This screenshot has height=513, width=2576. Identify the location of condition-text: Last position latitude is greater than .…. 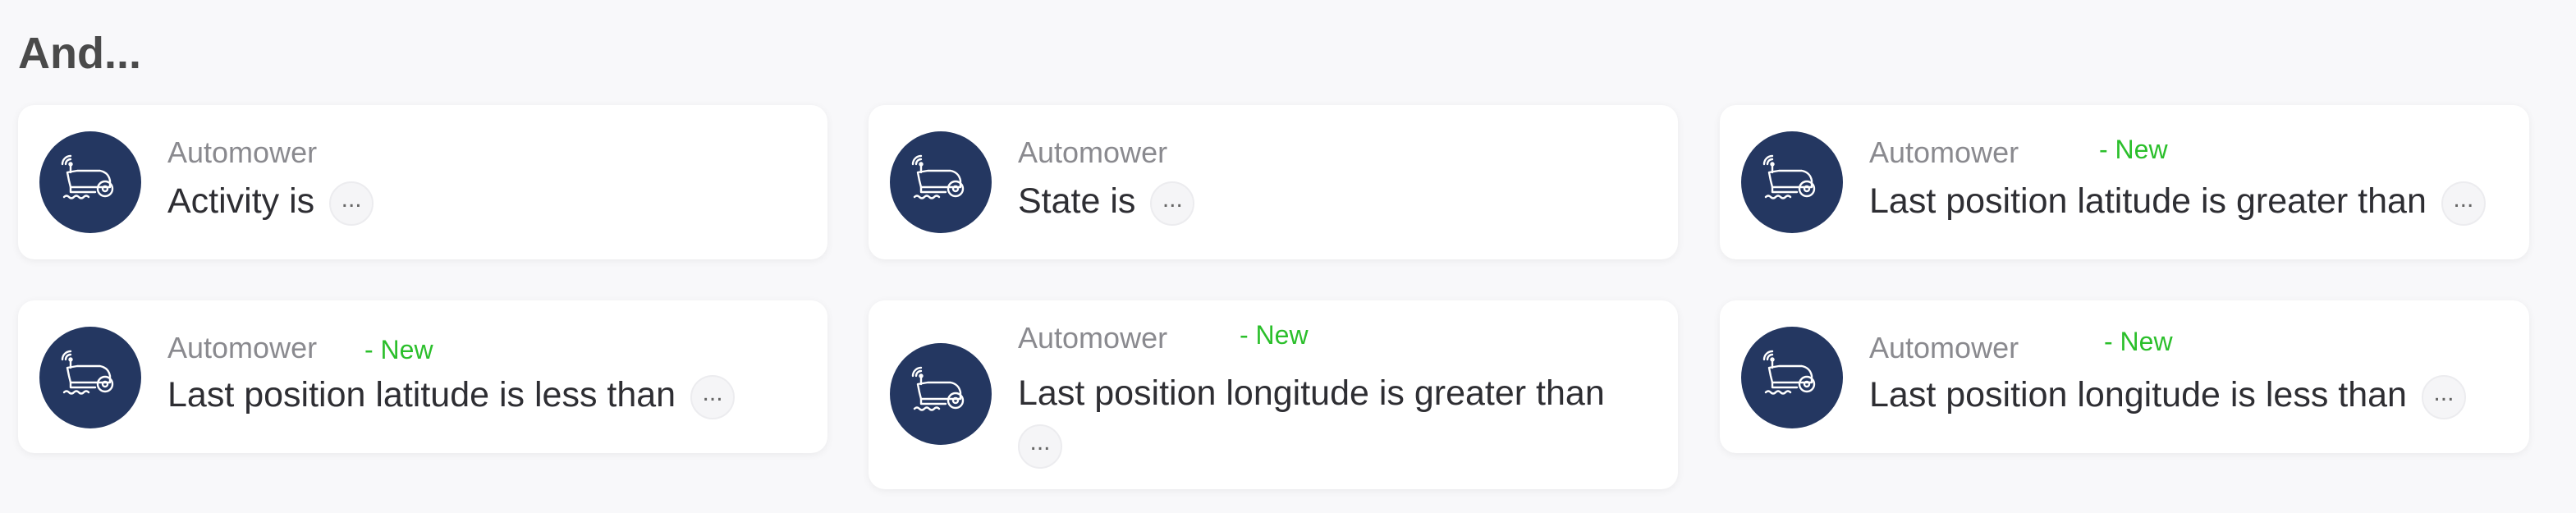
(2187, 202).